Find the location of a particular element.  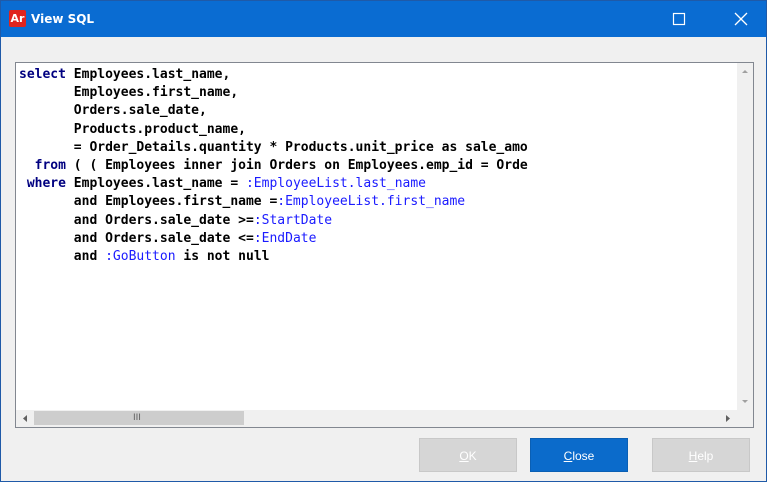

chevron-down-icon is located at coordinates (745, 401).